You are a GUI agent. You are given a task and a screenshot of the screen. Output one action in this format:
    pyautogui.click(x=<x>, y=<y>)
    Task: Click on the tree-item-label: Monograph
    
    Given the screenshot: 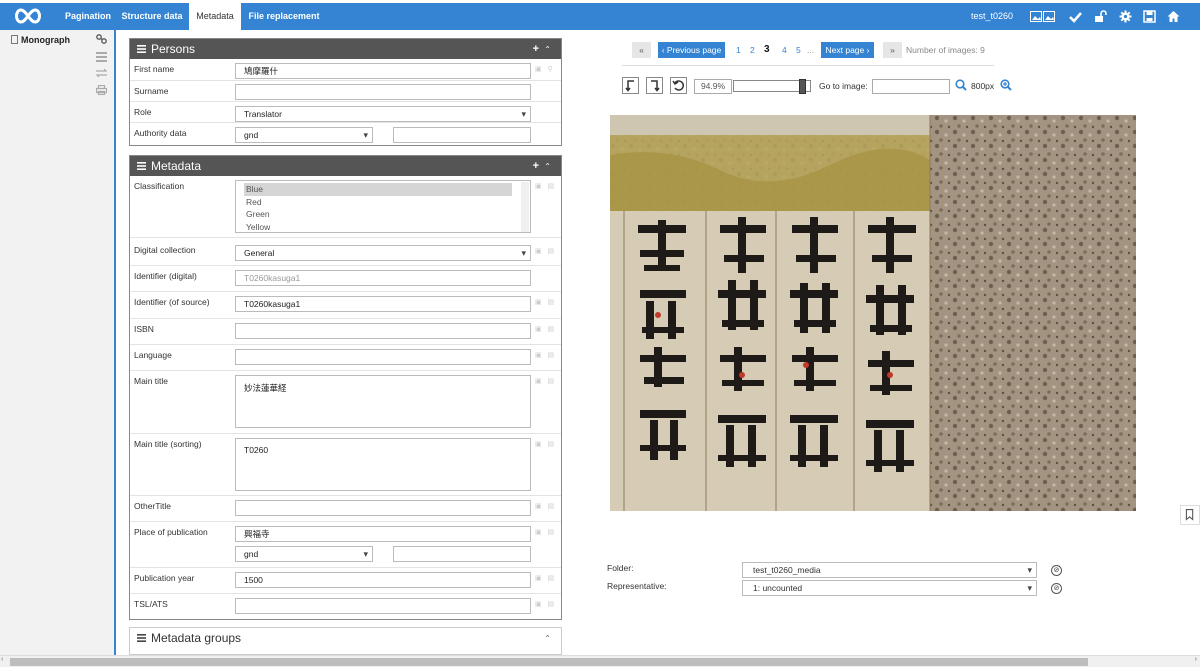 What is the action you would take?
    pyautogui.click(x=45, y=40)
    